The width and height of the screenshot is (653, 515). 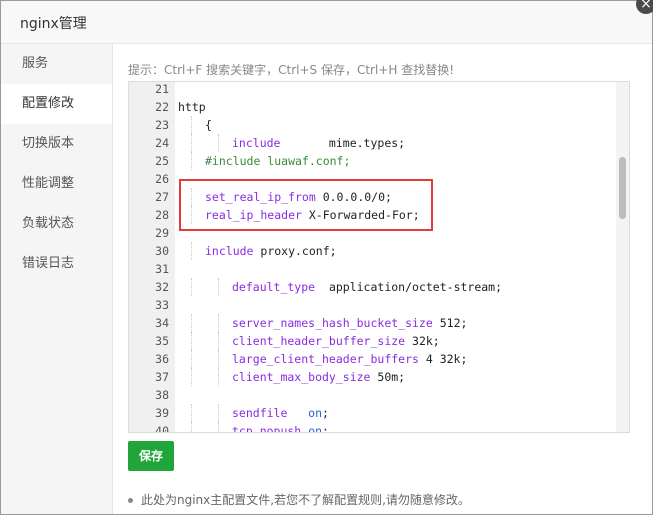 What do you see at coordinates (295, 251) in the screenshot?
I see `code-token: proxy.conf;` at bounding box center [295, 251].